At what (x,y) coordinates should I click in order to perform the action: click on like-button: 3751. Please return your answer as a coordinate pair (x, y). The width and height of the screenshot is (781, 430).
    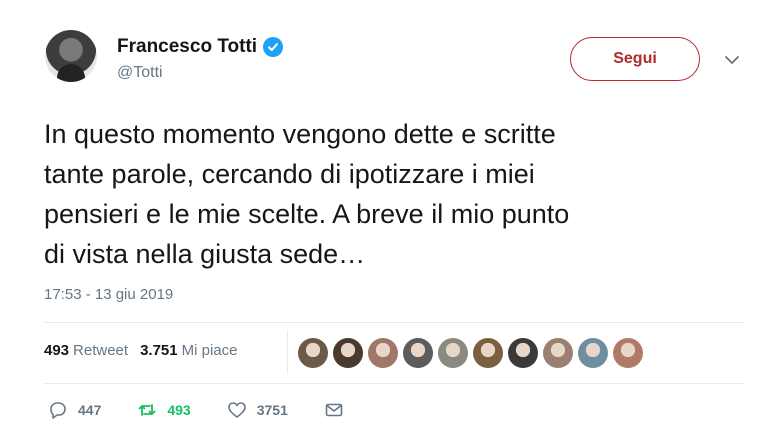
    Looking at the image, I should click on (257, 410).